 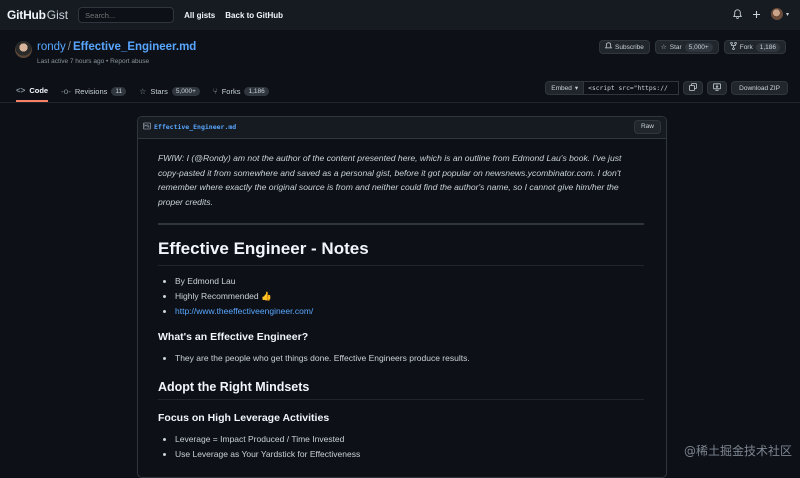 What do you see at coordinates (39, 90) in the screenshot?
I see `tab-code-label: Code` at bounding box center [39, 90].